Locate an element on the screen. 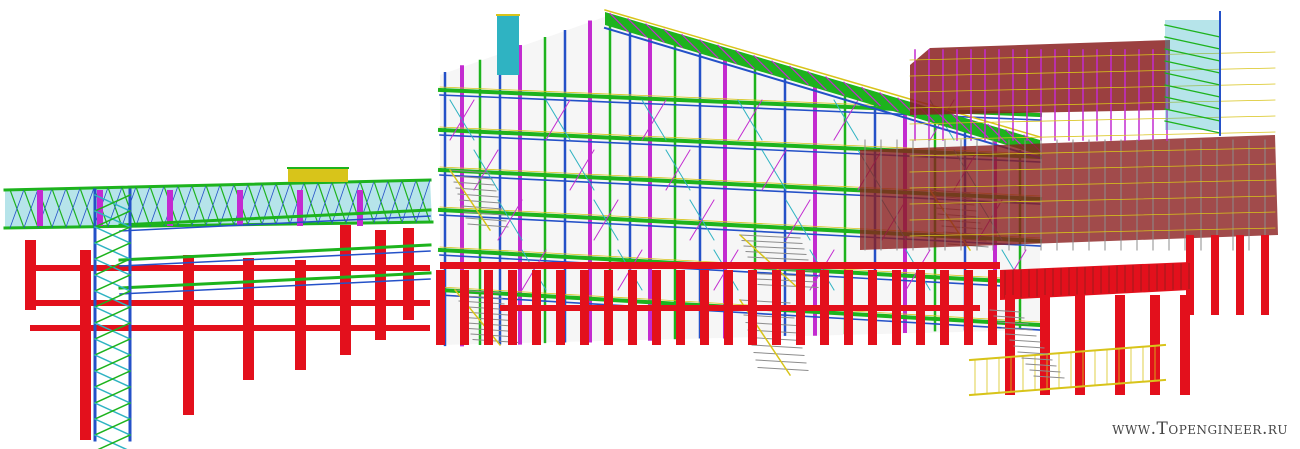 Image resolution: width=1300 pixels, height=449 pixels. right-roof-upper is located at coordinates (1040, 77).